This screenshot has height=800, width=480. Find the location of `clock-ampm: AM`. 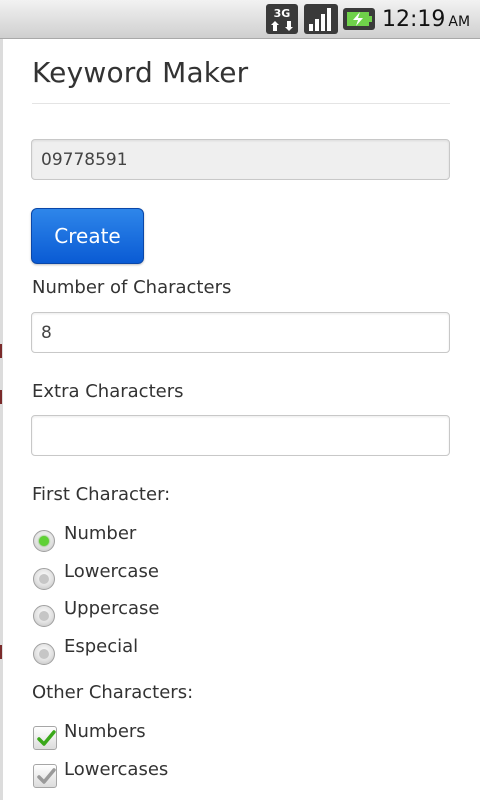

clock-ampm: AM is located at coordinates (459, 22).